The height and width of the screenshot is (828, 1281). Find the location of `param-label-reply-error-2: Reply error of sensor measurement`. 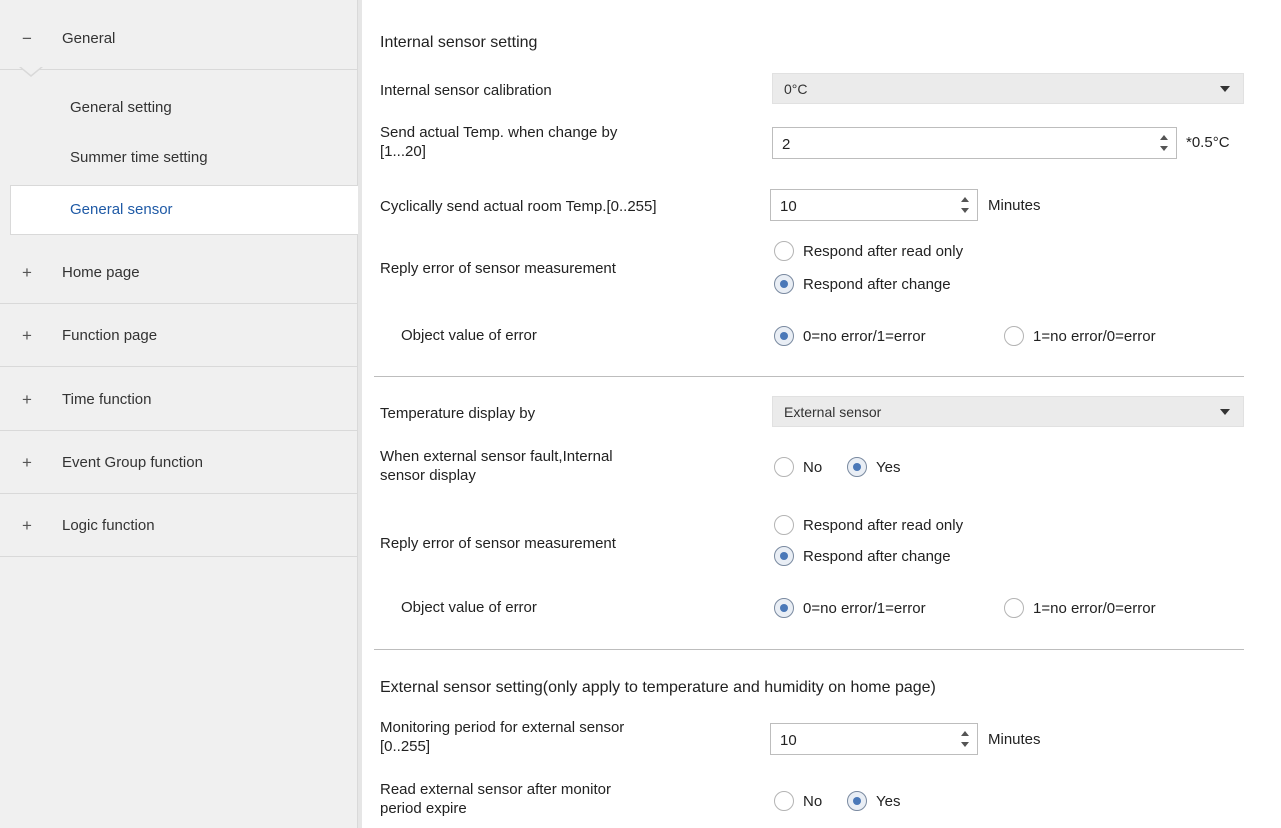

param-label-reply-error-2: Reply error of sensor measurement is located at coordinates (498, 543).